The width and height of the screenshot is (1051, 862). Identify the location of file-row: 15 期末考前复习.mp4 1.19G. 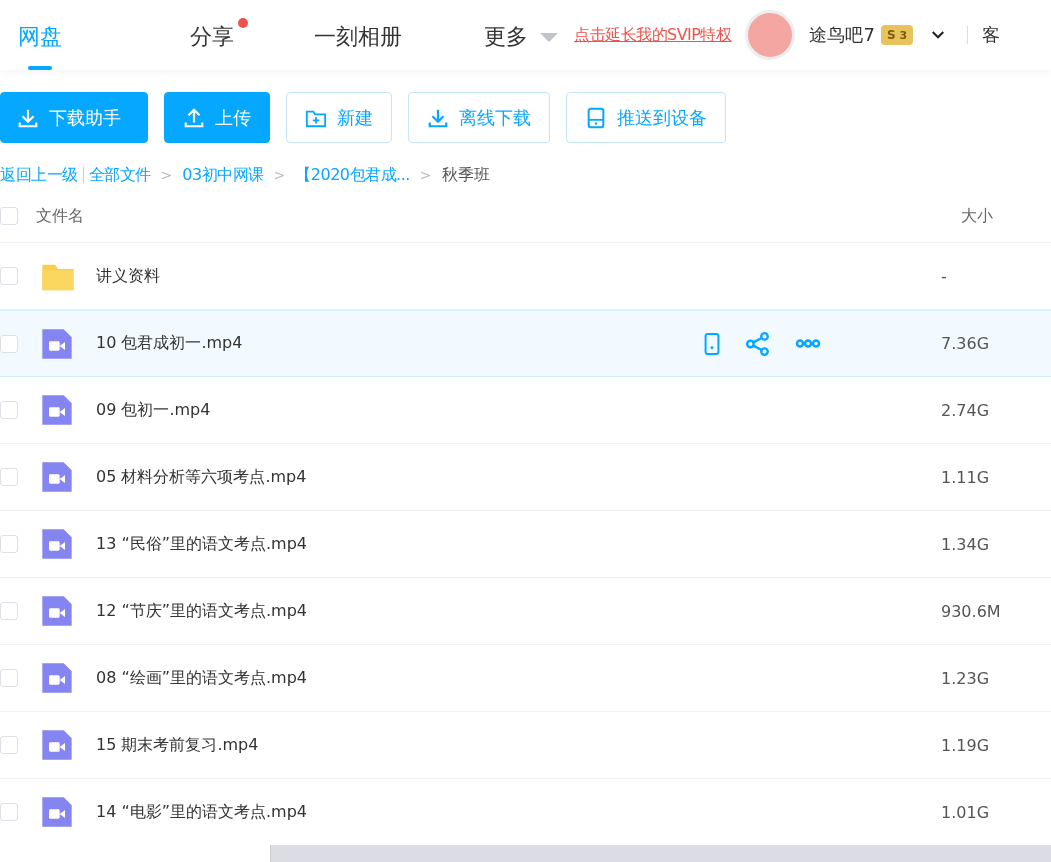
(525, 745).